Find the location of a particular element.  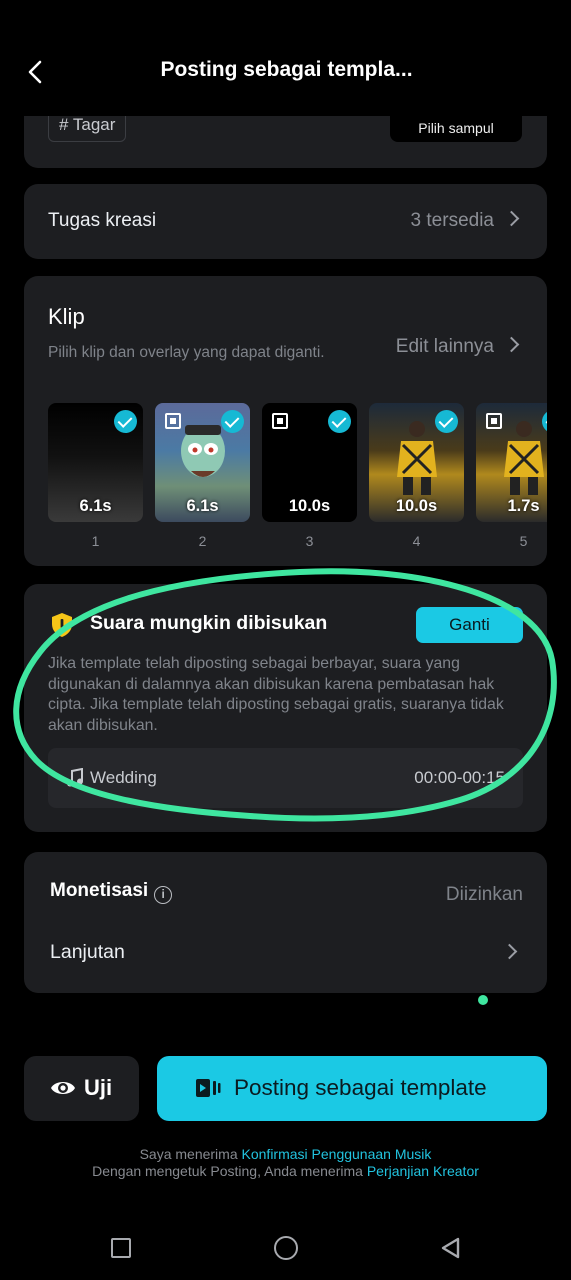

clip-number: 1 is located at coordinates (95, 541).